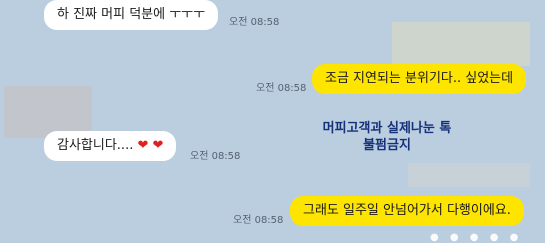  What do you see at coordinates (387, 137) in the screenshot?
I see `watermark-overlay: 머피고객과 실제나눈 톡 불펌금지` at bounding box center [387, 137].